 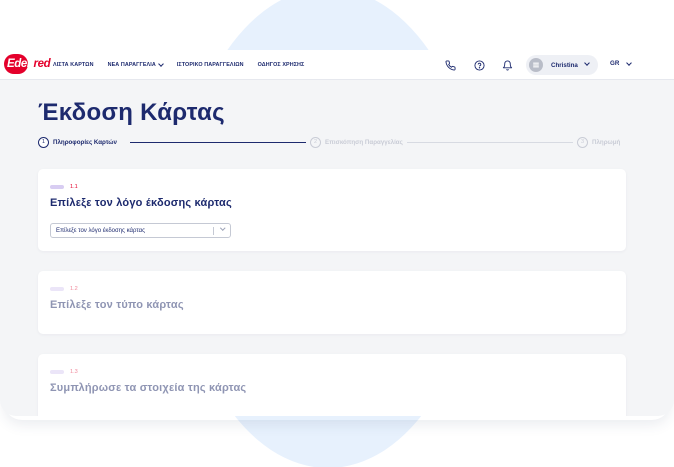 I want to click on avatar, so click(x=536, y=65).